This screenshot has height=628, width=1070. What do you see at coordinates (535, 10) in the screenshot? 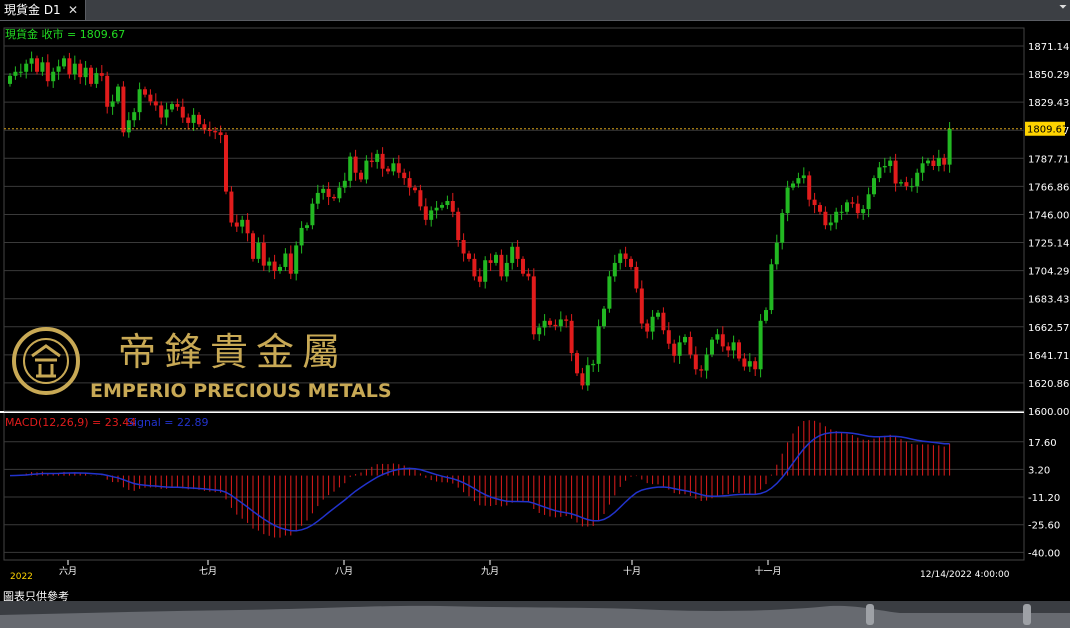
I see `window-tabbar: 現貨金 D1 ✕ ⏷` at bounding box center [535, 10].